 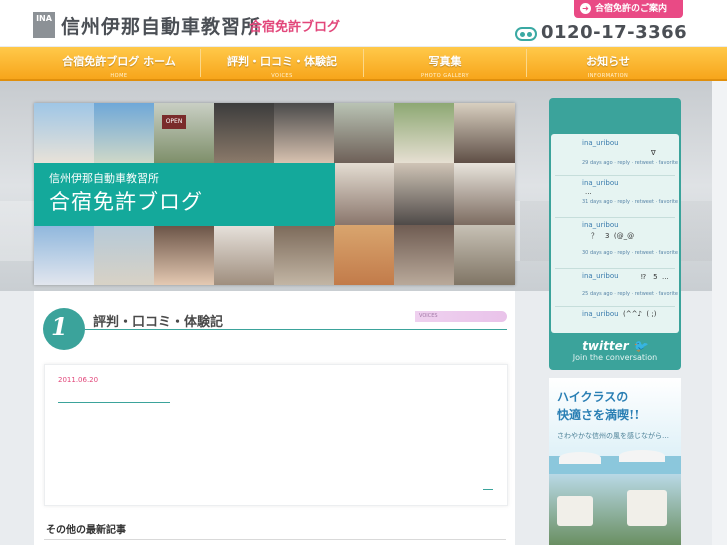 I want to click on ad-title-line2: 快適さを満喫!!, so click(x=598, y=415).